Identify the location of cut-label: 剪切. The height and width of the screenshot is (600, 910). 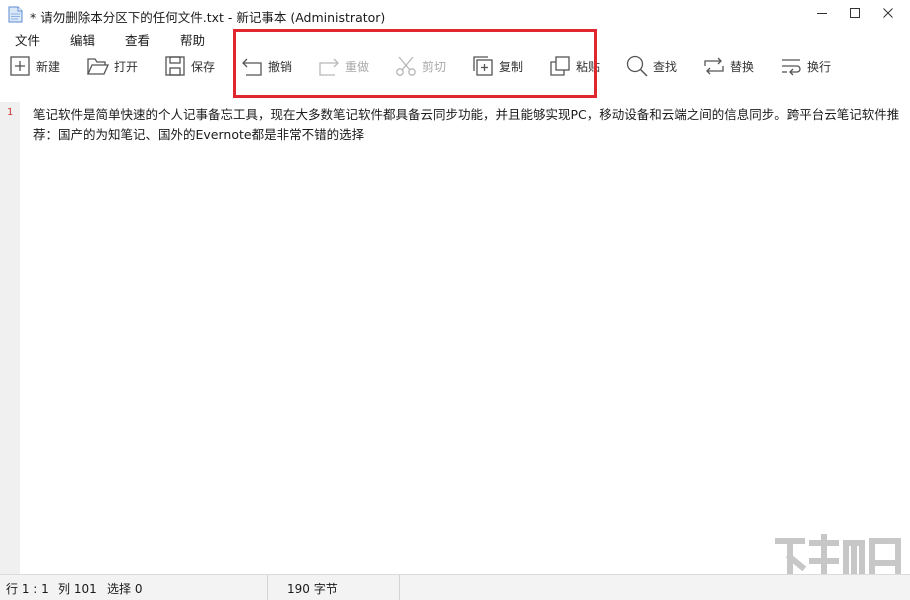
(434, 66).